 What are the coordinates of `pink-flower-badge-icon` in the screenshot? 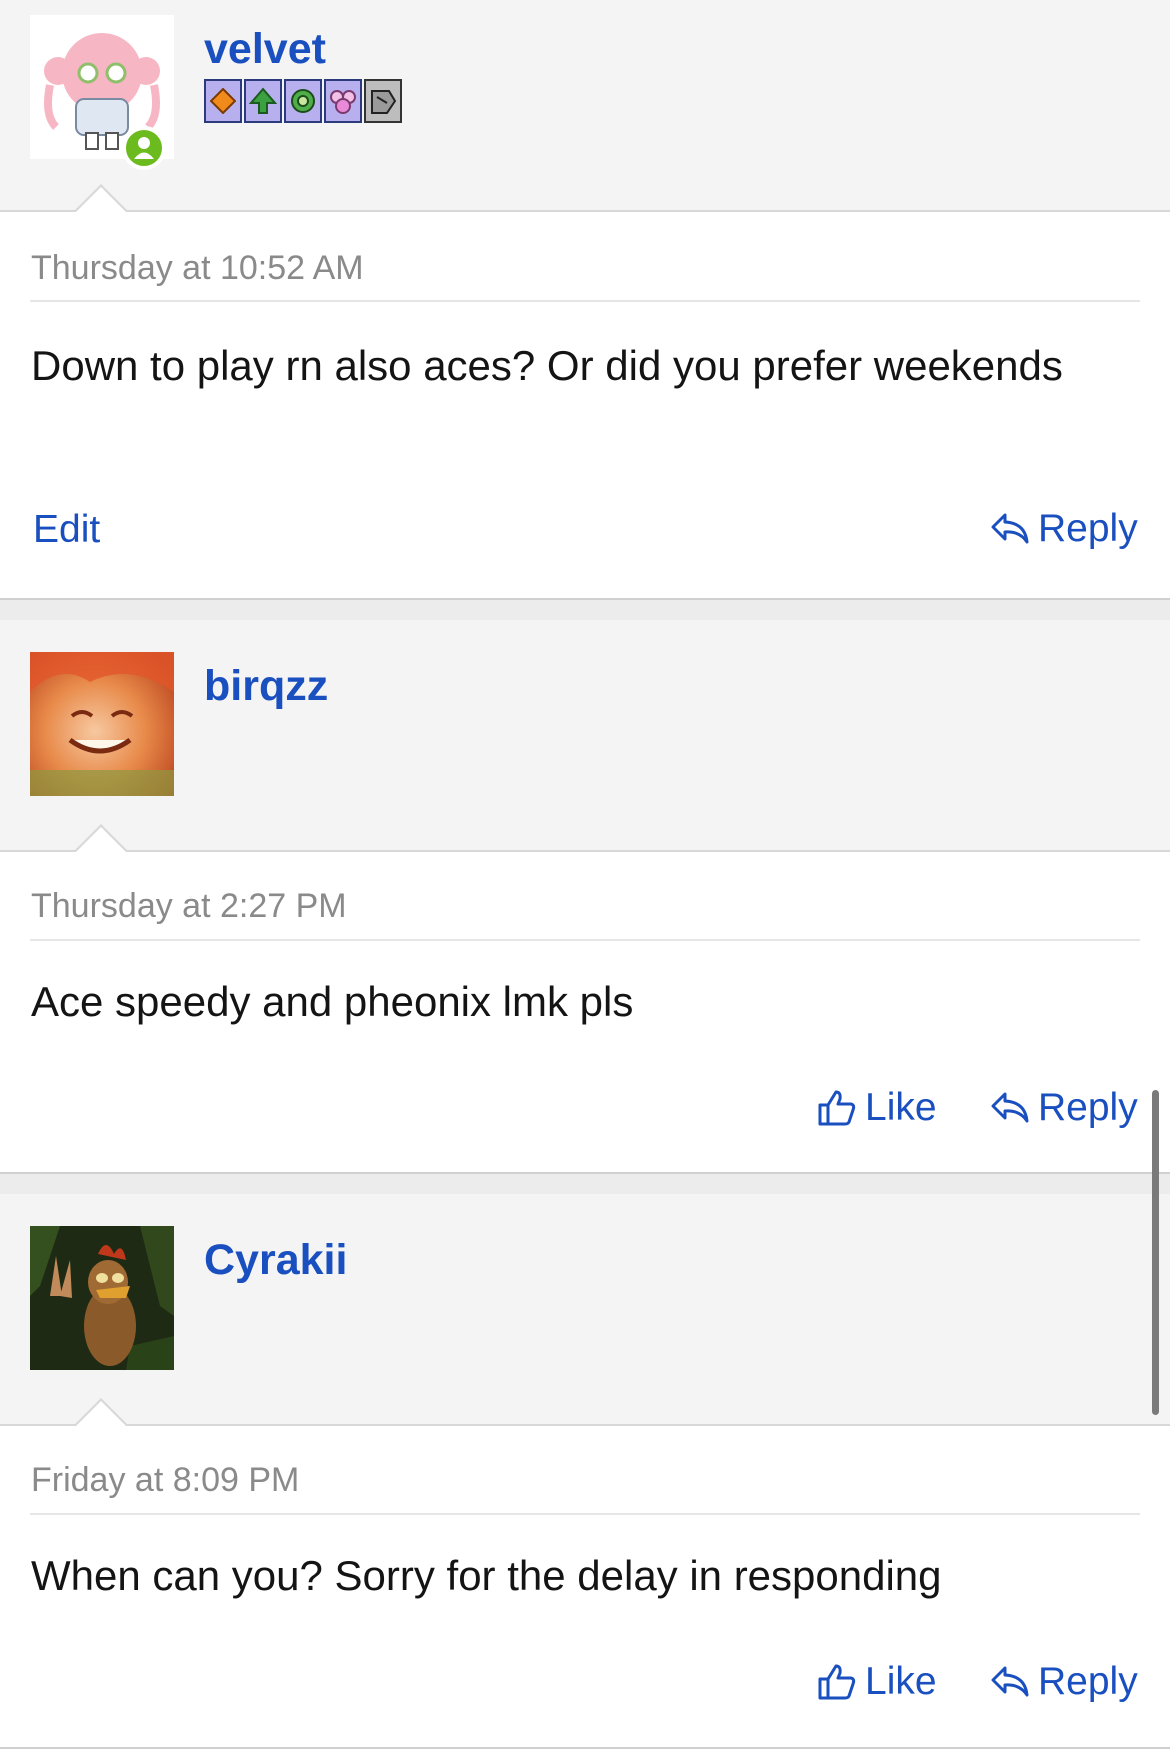 It's located at (343, 101).